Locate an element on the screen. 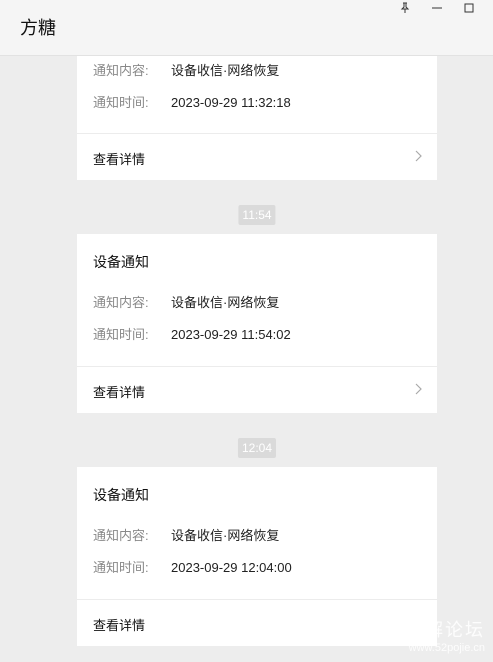  time-marker: 12:04 is located at coordinates (257, 448).